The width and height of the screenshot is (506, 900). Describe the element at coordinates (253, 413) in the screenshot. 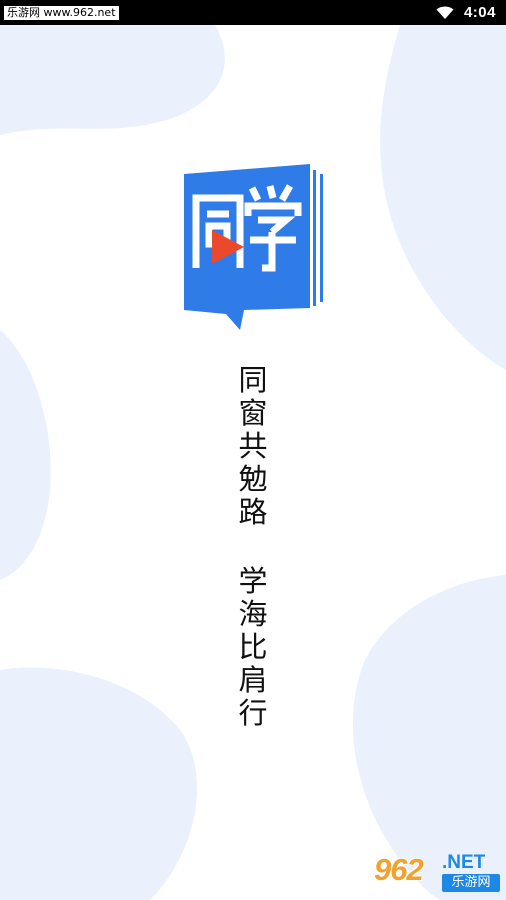

I see `slogan-char: 窗` at that location.